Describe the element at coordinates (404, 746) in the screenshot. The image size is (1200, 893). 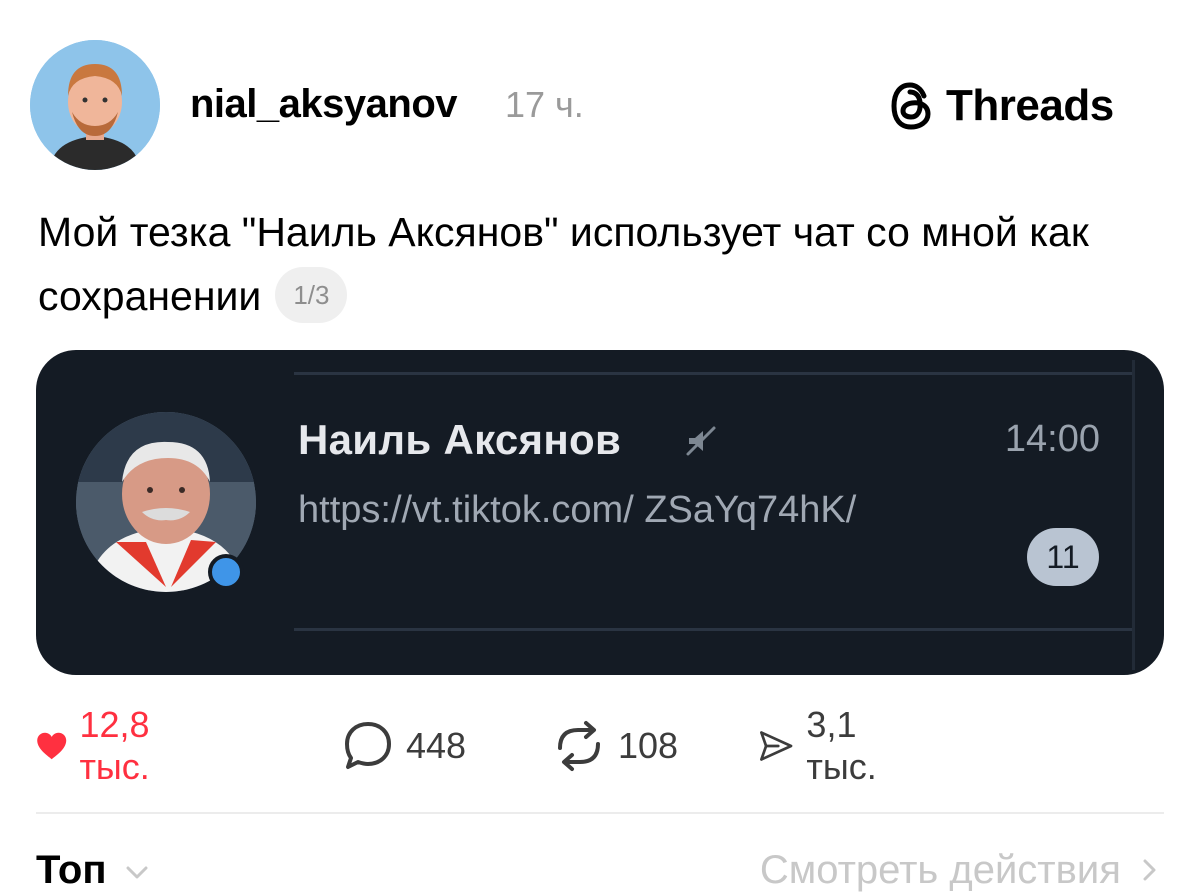
I see `comment-button: 448` at that location.